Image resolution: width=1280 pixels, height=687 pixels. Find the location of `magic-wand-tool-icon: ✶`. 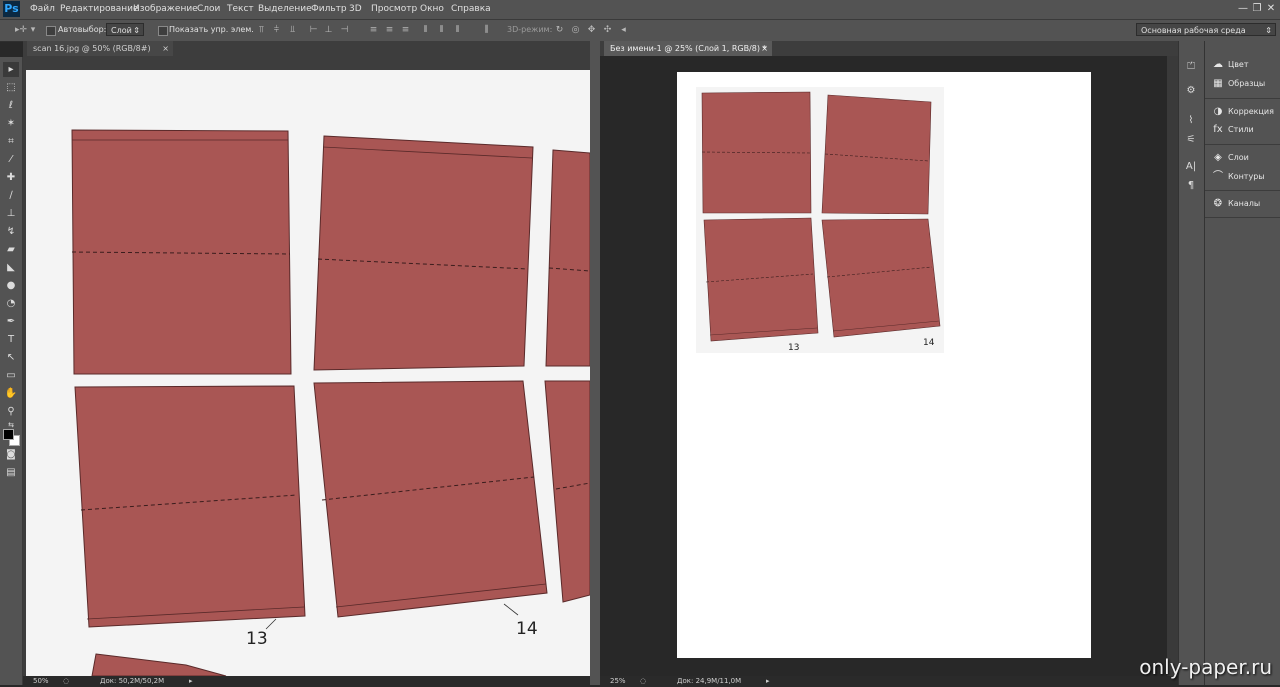

magic-wand-tool-icon: ✶ is located at coordinates (11, 123).